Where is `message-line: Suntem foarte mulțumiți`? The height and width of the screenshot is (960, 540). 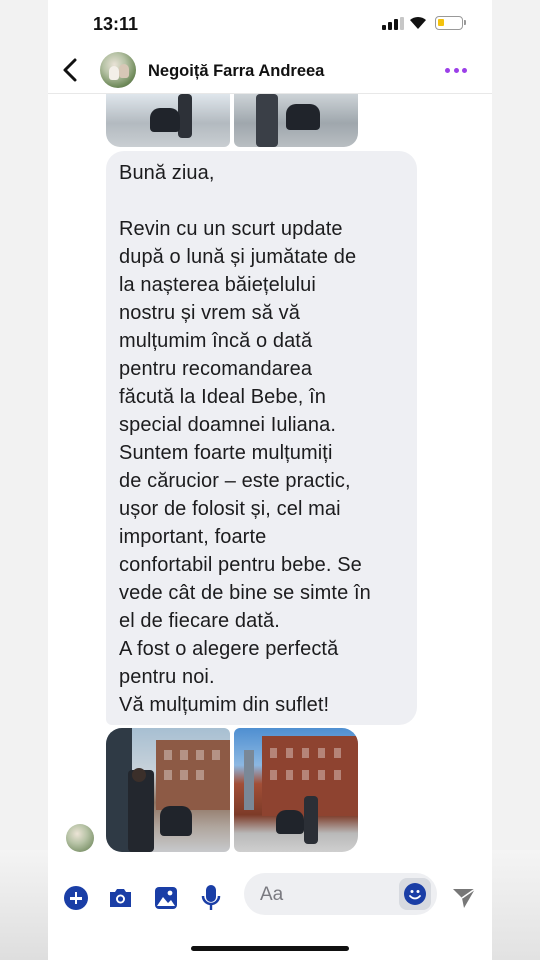
message-line: Suntem foarte mulțumiți is located at coordinates (226, 453).